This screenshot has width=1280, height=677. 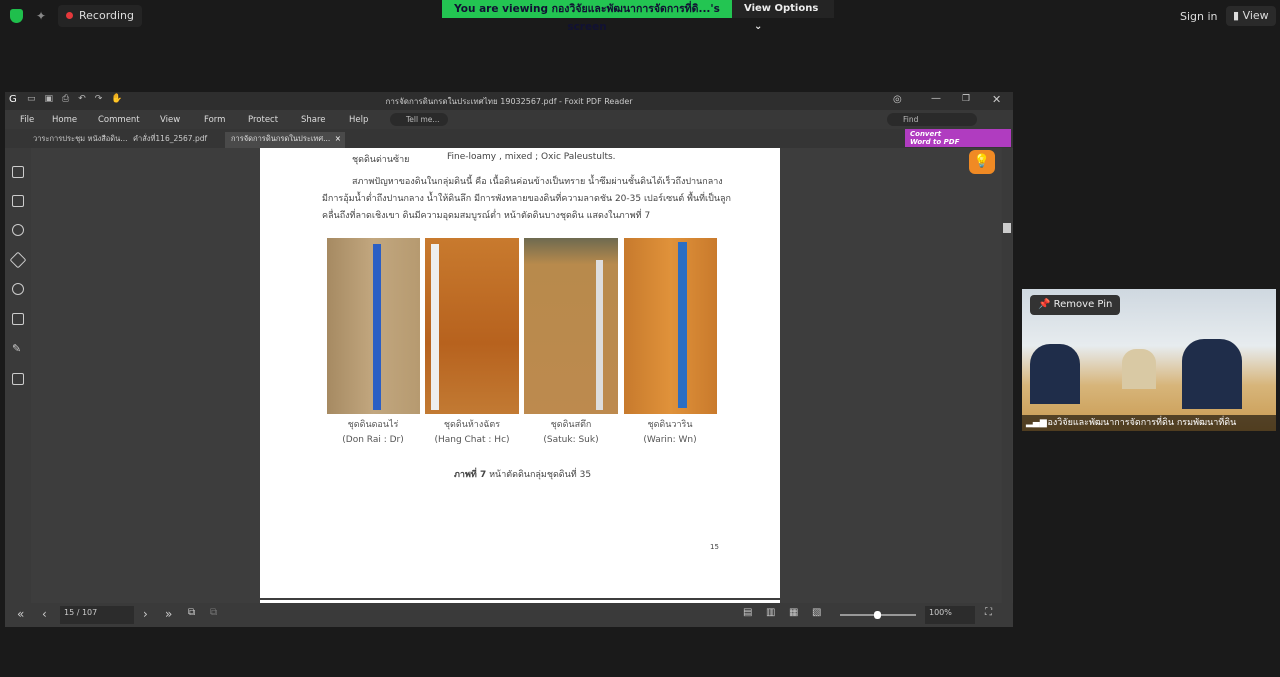 I want to click on zoom-slider-handle, so click(x=877, y=615).